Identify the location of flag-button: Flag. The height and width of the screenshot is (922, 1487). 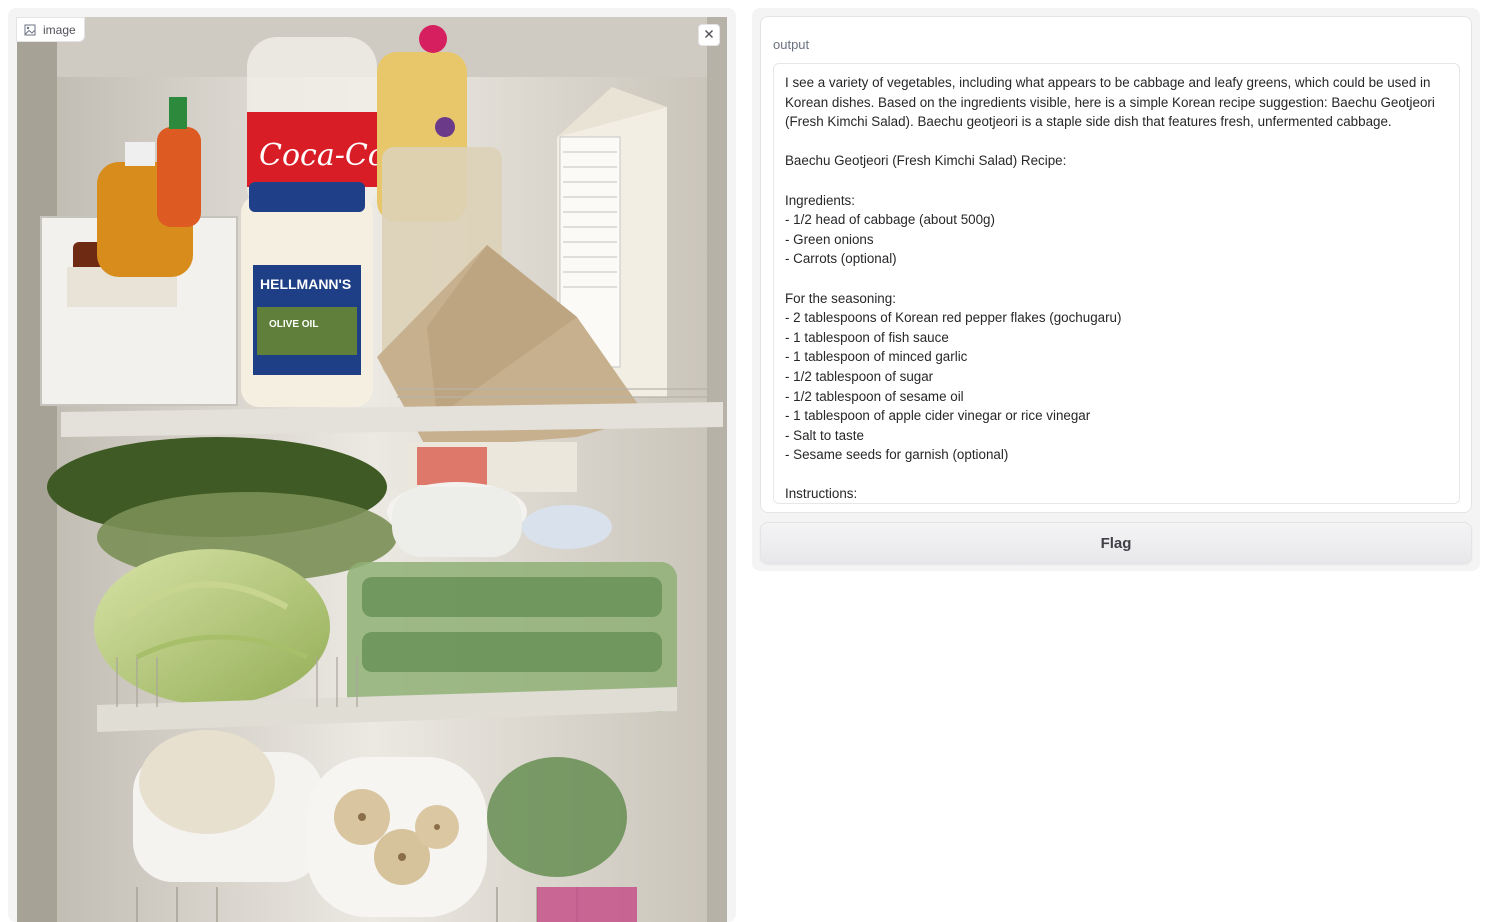
(1116, 543).